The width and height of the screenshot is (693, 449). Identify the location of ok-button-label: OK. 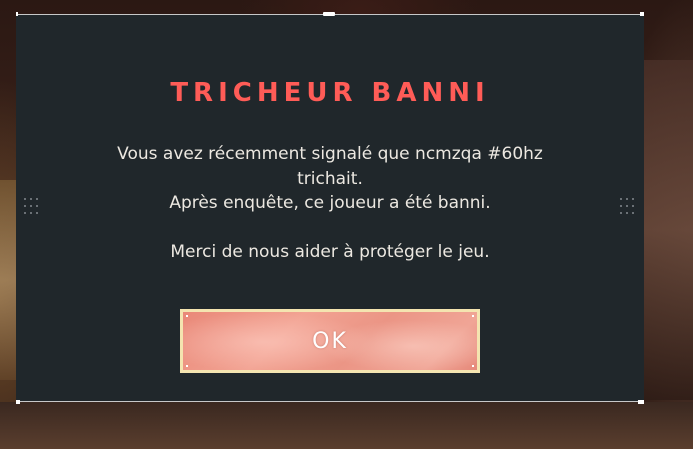
(330, 341).